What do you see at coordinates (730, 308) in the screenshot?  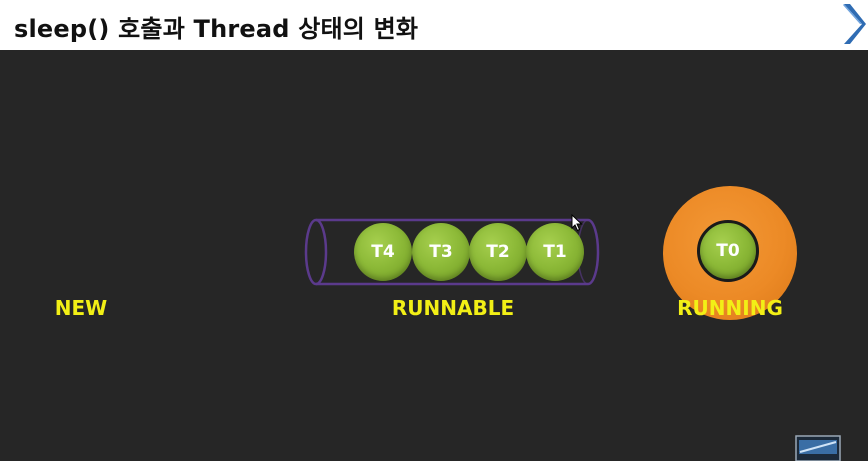 I see `state-label-running: RUNNING` at bounding box center [730, 308].